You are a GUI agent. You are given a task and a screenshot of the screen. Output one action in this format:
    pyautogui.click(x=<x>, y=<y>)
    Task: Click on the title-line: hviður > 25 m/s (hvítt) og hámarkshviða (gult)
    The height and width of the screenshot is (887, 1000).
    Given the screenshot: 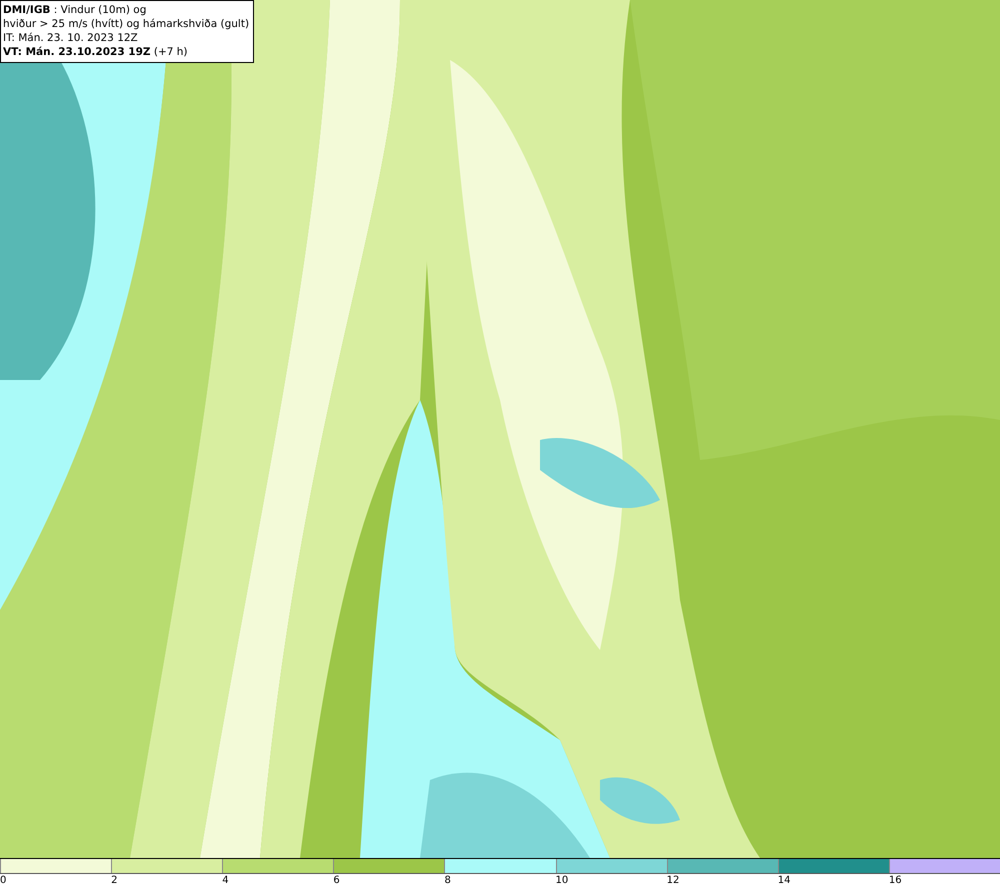 What is the action you would take?
    pyautogui.click(x=126, y=24)
    